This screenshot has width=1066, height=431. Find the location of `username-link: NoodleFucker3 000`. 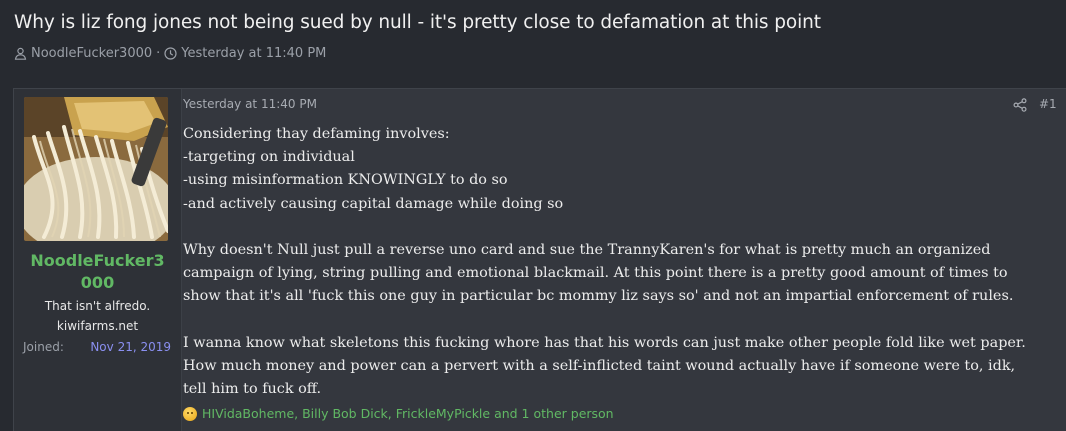

username-link: NoodleFucker3 000 is located at coordinates (97, 272).